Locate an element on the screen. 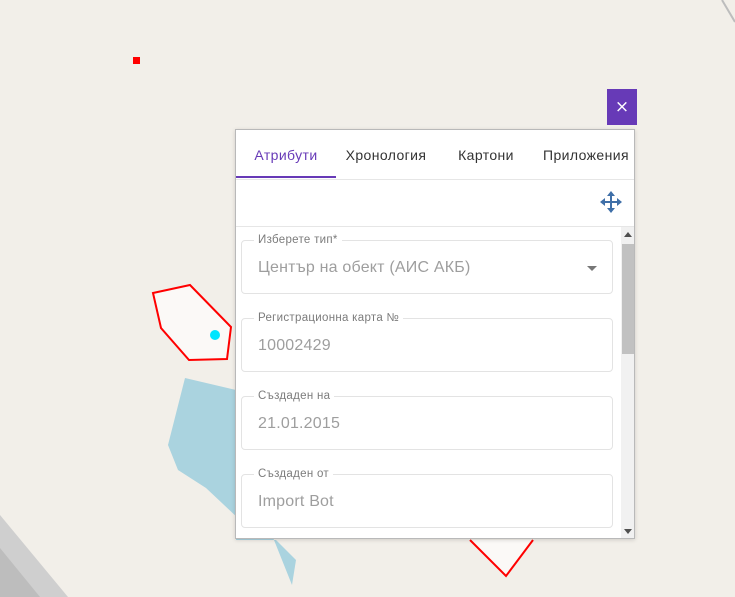  registration-card-field: Регистрационна карта № 10002429 is located at coordinates (427, 341).